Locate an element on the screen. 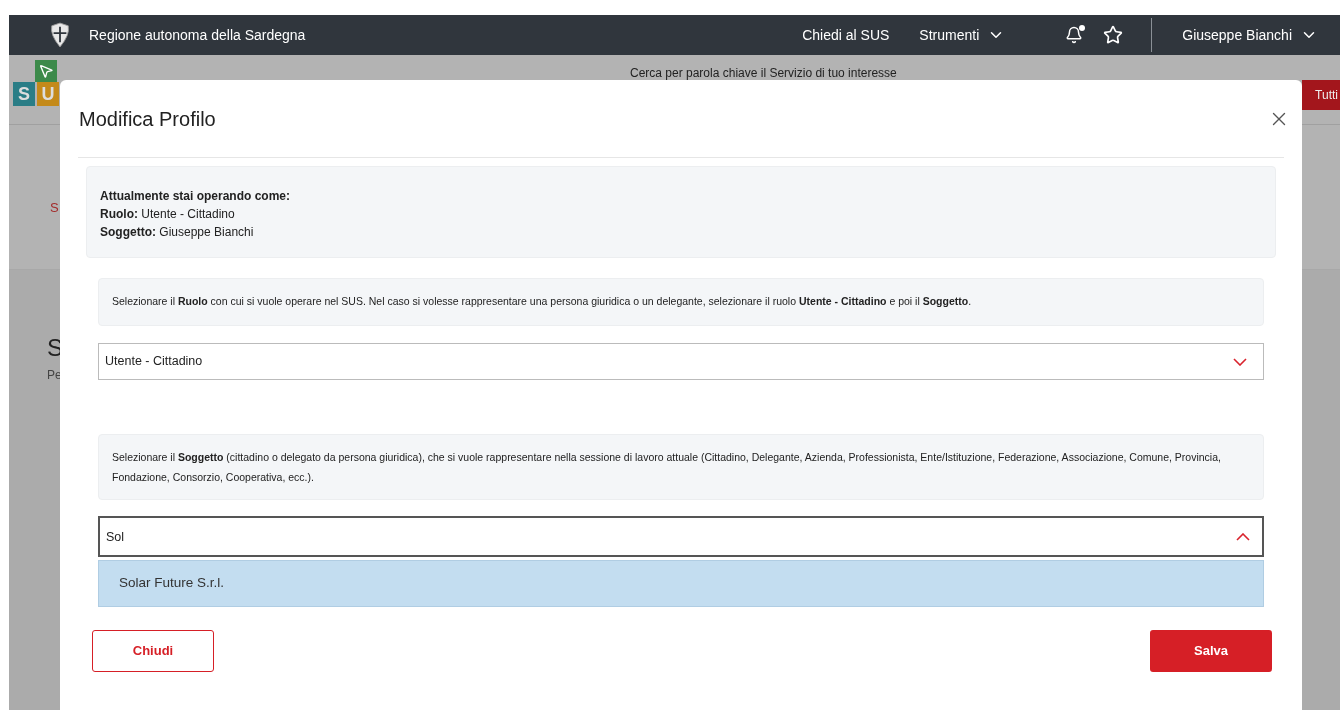  breadcrumb-text: S is located at coordinates (54, 207).